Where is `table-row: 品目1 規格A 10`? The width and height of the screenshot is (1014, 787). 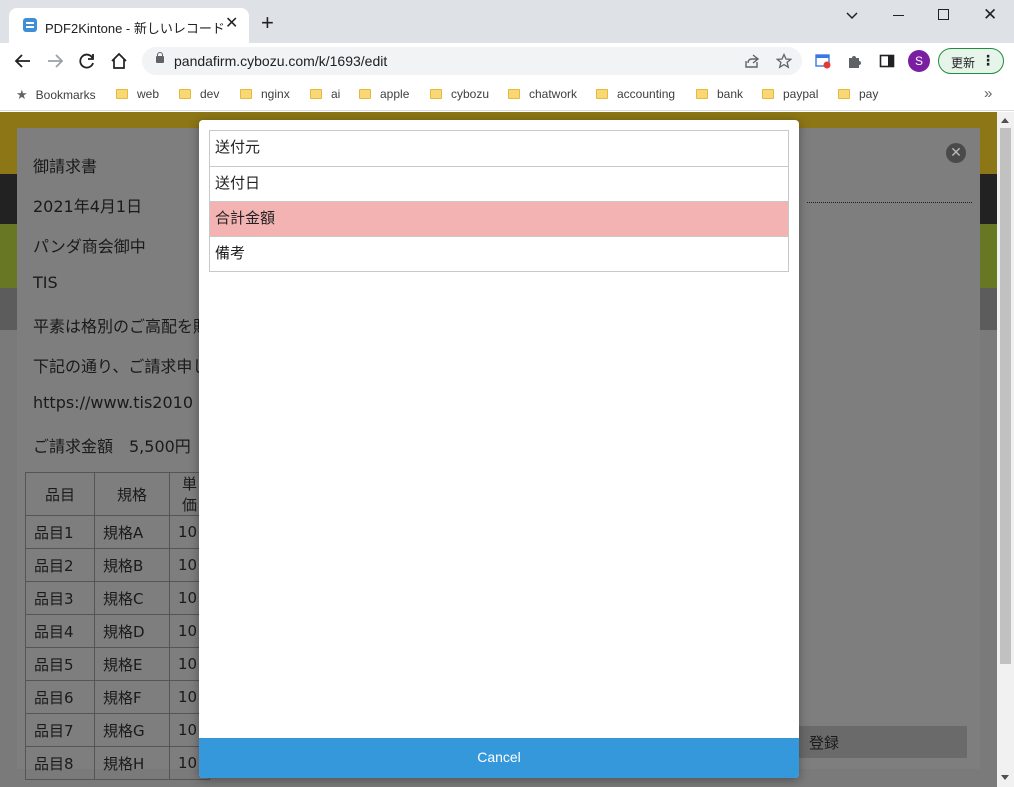 table-row: 品目1 規格A 10 is located at coordinates (117, 532).